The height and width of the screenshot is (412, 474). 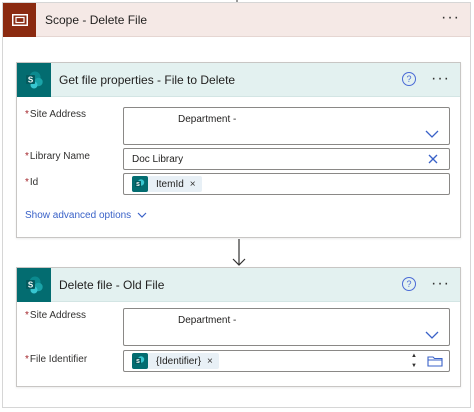 What do you see at coordinates (57, 156) in the screenshot?
I see `library-name-label: *Library Name` at bounding box center [57, 156].